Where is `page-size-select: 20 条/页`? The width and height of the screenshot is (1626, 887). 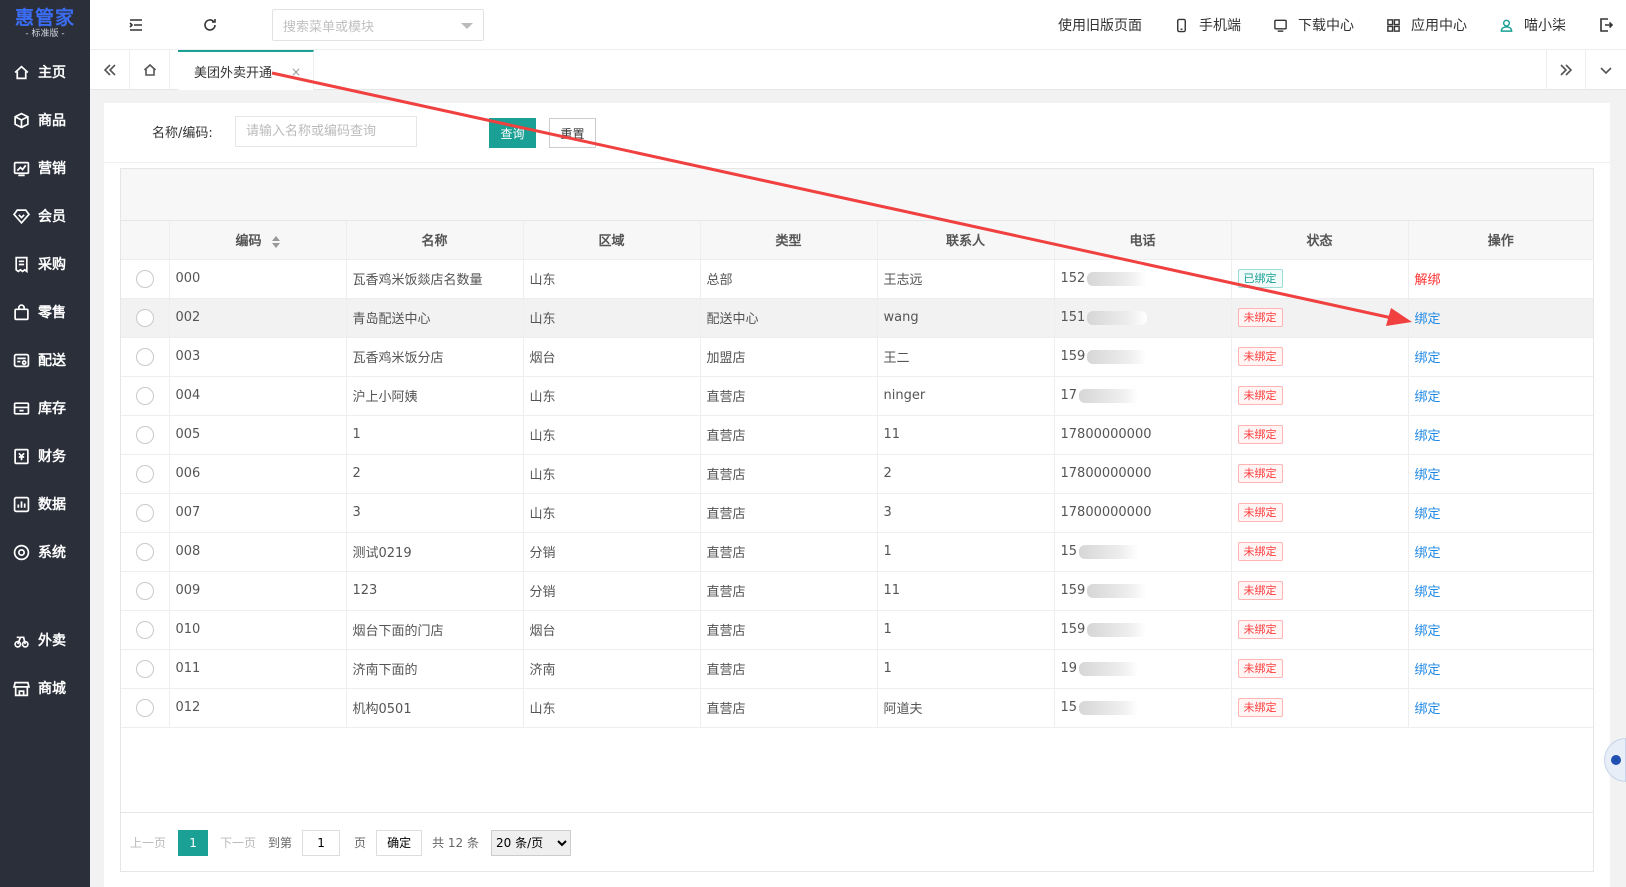 page-size-select: 20 条/页 is located at coordinates (530, 842).